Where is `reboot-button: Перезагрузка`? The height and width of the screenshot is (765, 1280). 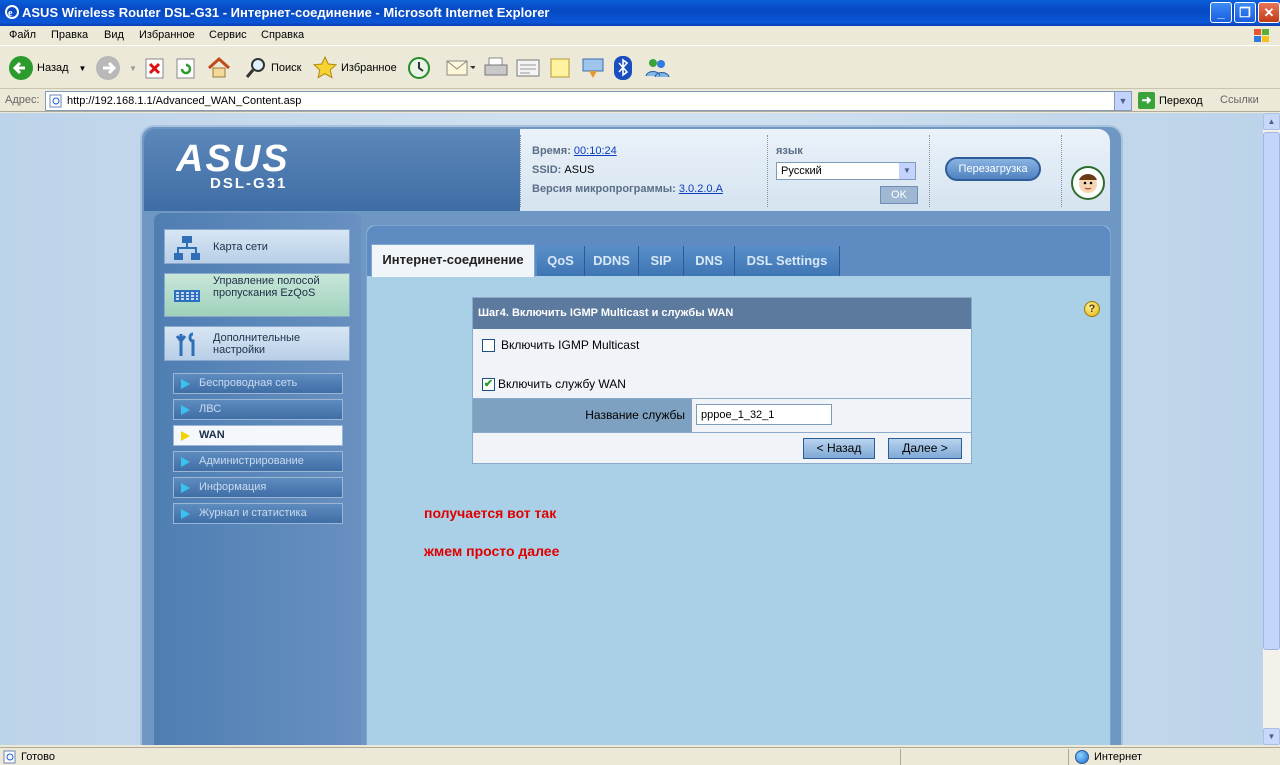 reboot-button: Перезагрузка is located at coordinates (993, 169).